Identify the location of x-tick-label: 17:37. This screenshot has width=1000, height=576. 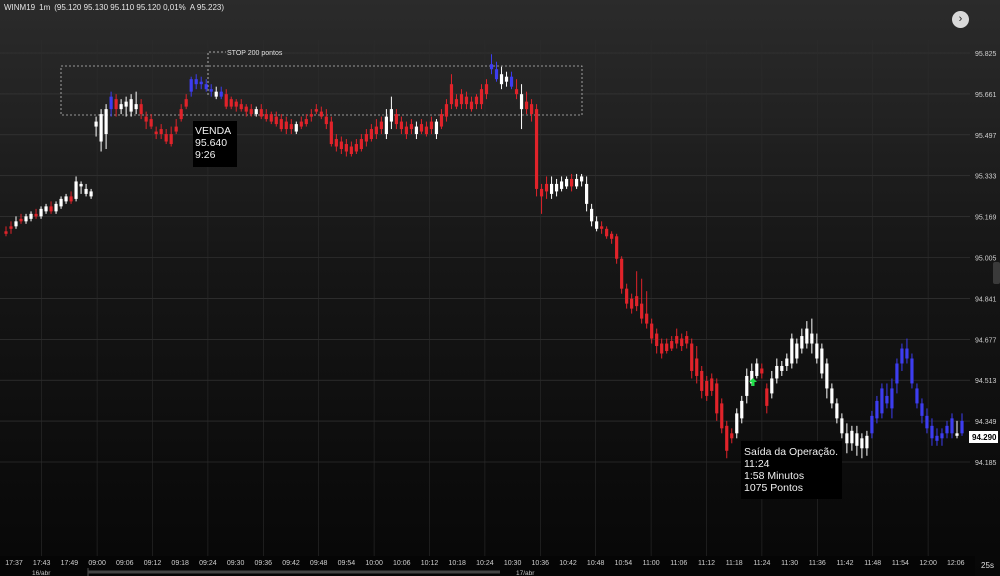
(14, 563).